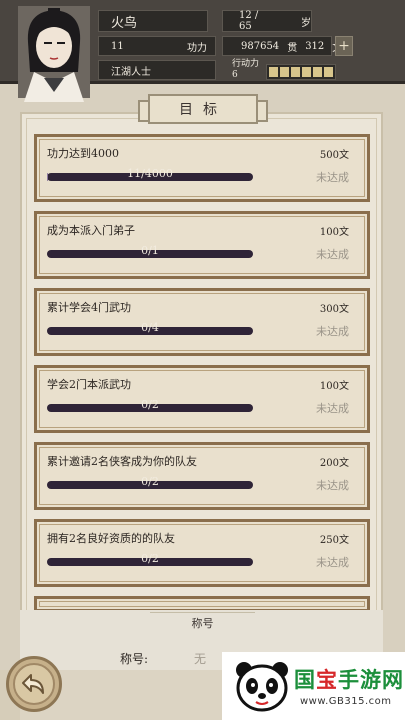 The width and height of the screenshot is (405, 720). Describe the element at coordinates (89, 384) in the screenshot. I see `goal-text: 学会2门本派武功` at that location.